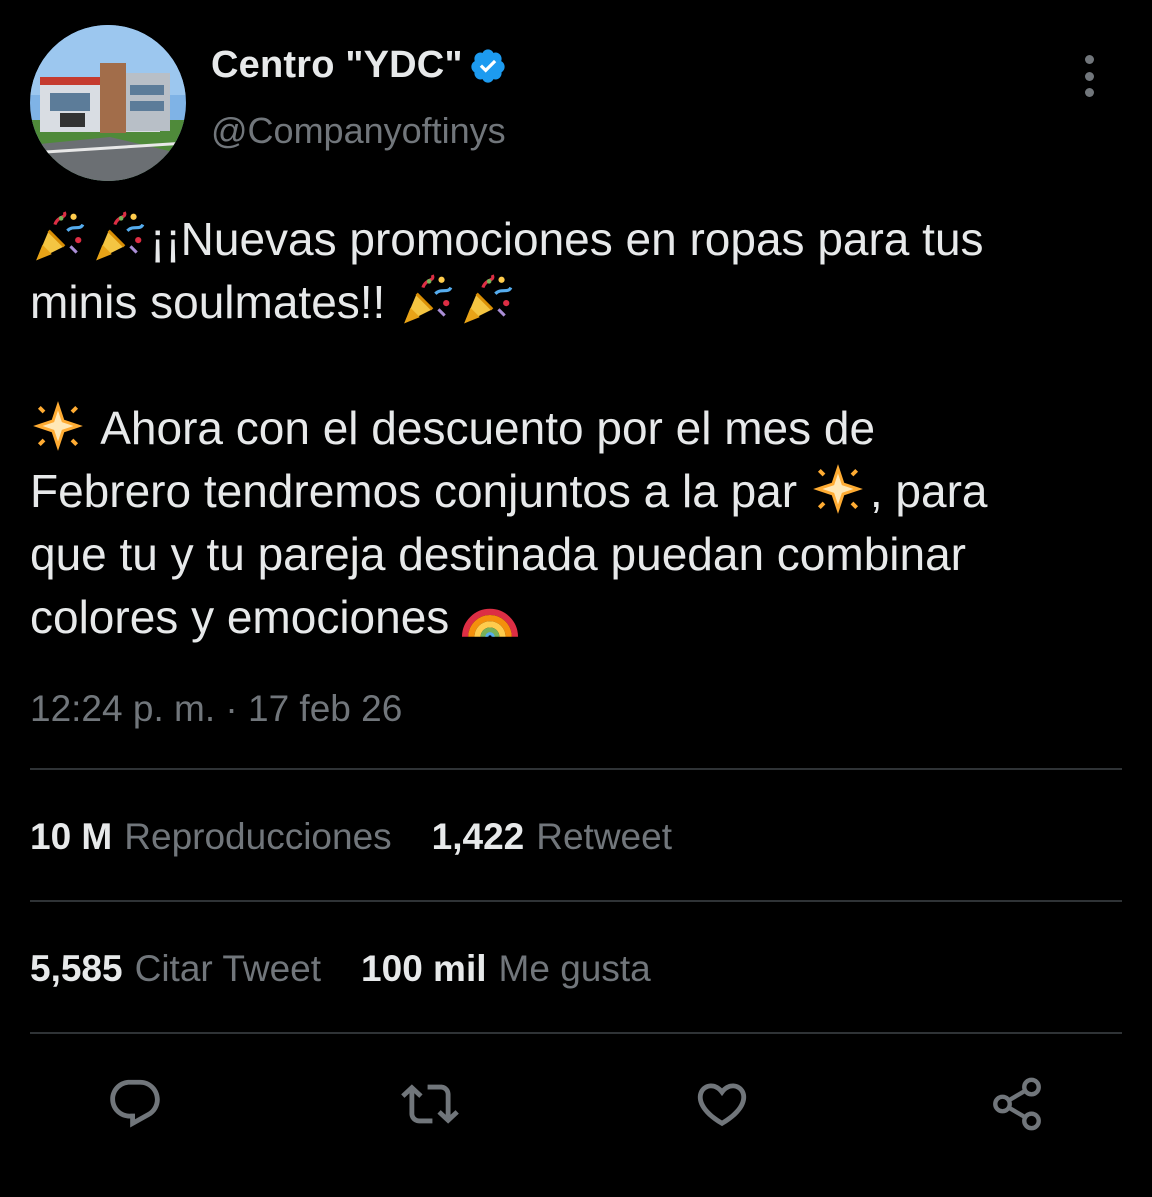  I want to click on stats-row-views-retweets: 10 M Reproducciones 1,422 Retweet, so click(371, 837).